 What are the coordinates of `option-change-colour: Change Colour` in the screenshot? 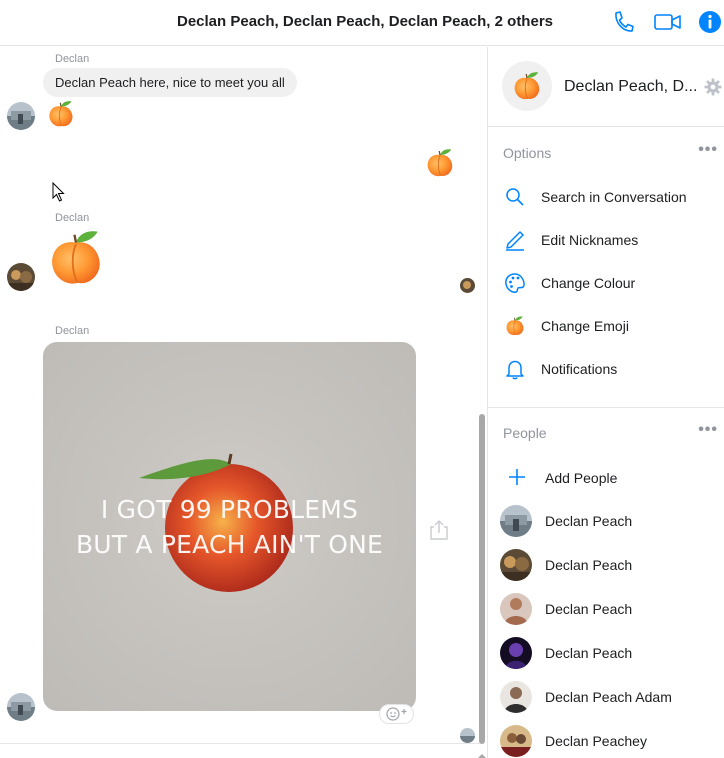 It's located at (611, 283).